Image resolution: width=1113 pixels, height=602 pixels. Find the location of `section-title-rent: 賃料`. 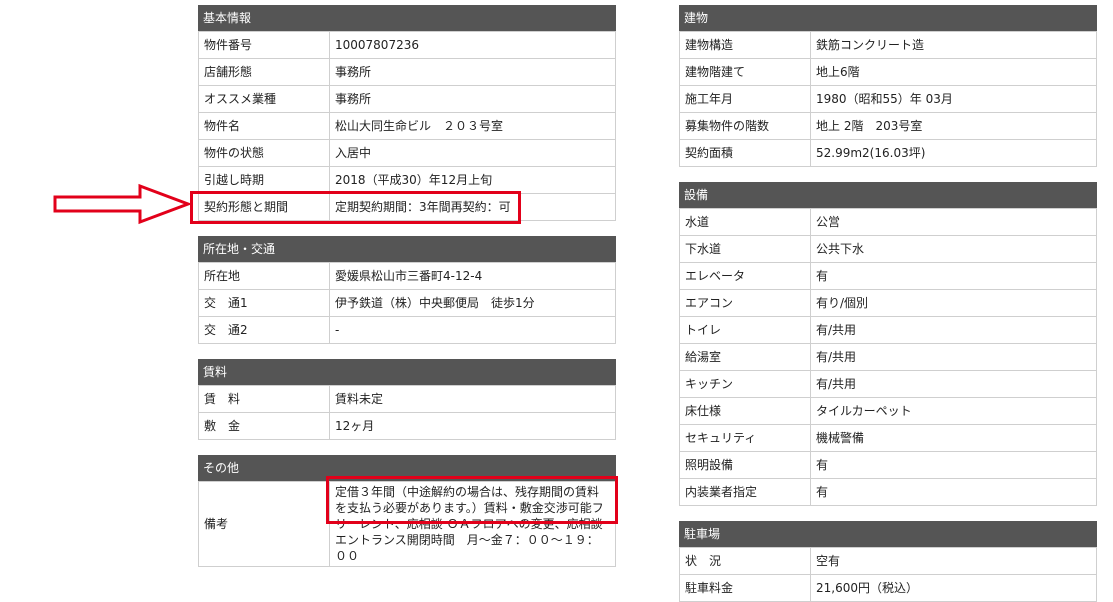

section-title-rent: 賃料 is located at coordinates (407, 372).